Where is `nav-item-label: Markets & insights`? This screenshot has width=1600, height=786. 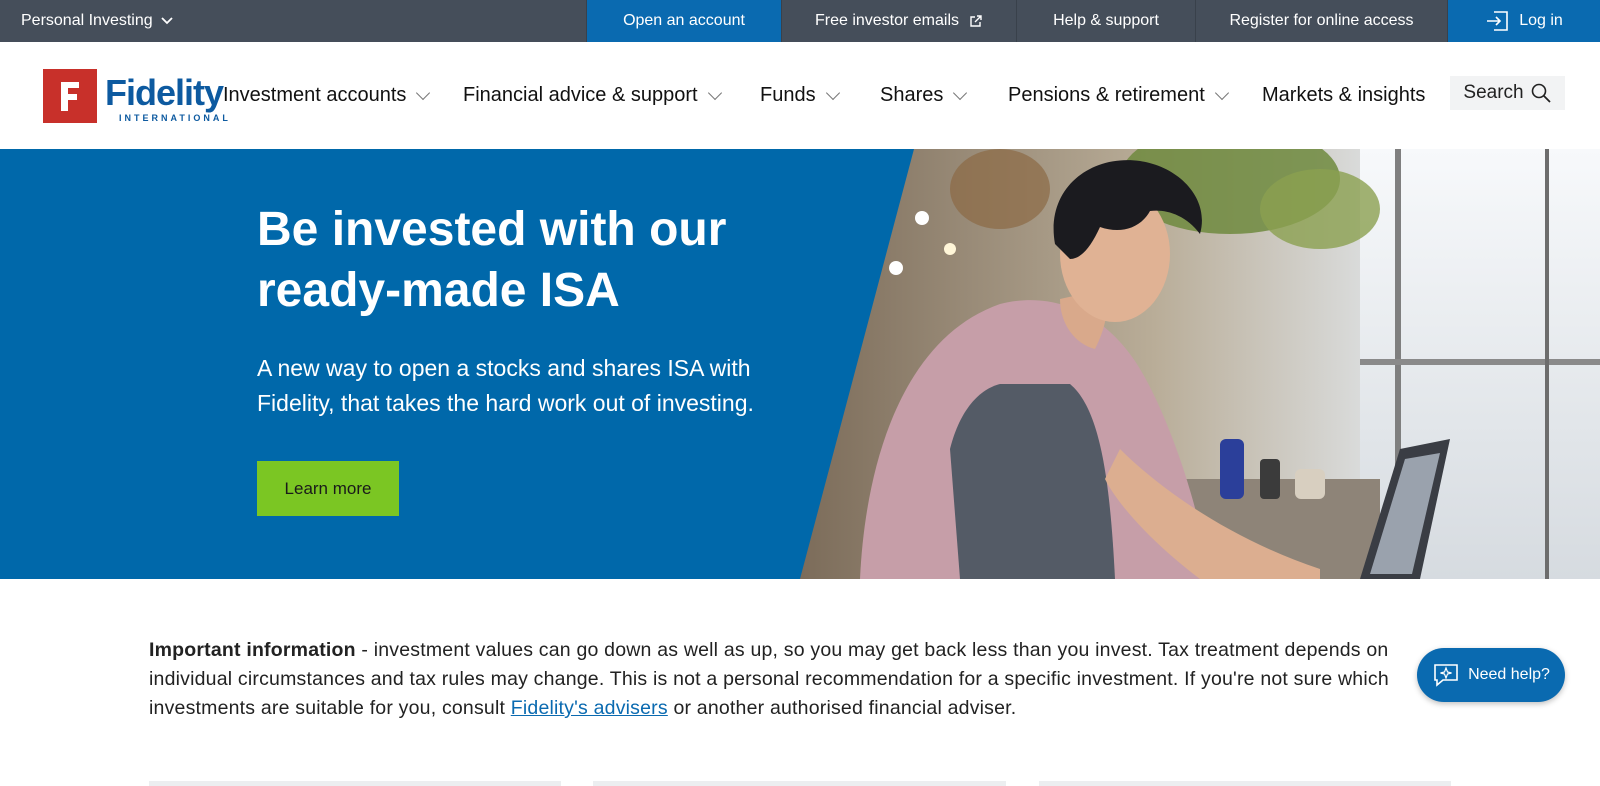
nav-item-label: Markets & insights is located at coordinates (1344, 95).